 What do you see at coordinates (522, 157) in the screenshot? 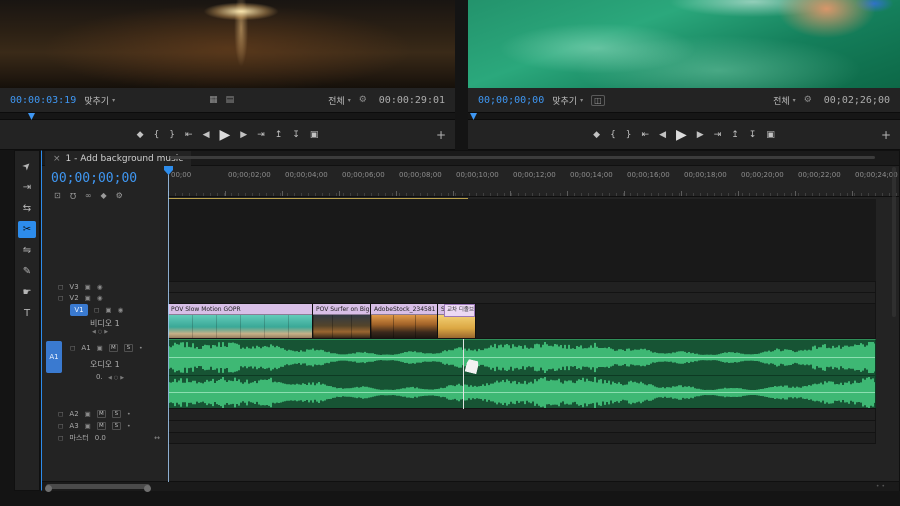
I see `timeline-zoom-scrollbar` at bounding box center [522, 157].